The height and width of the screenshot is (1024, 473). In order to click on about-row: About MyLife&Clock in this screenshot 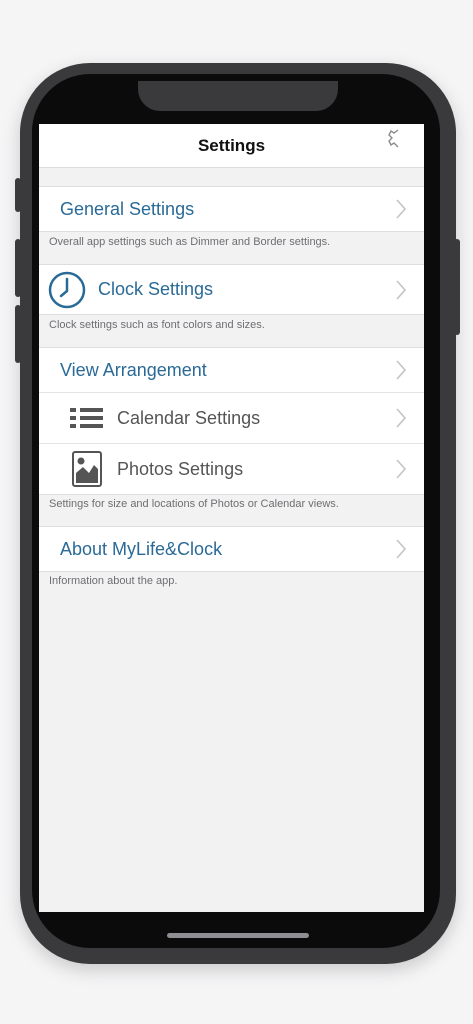, I will do `click(231, 549)`.